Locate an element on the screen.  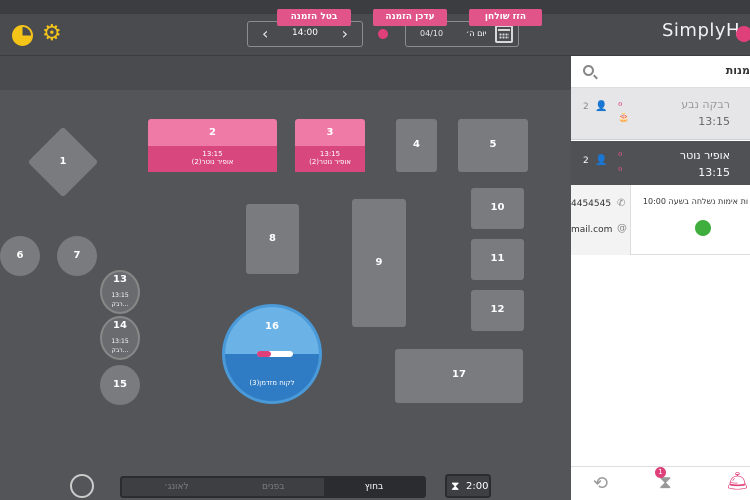
reservation-item: 2 👤 ℴ 🎂 רבקה נבע 13:15 is located at coordinates (660, 114).